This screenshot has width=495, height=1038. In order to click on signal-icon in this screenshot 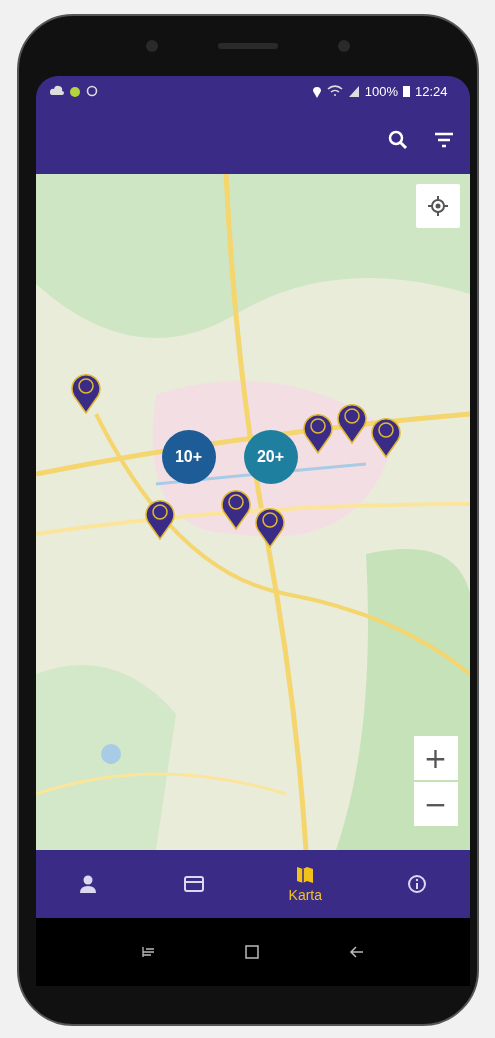, I will do `click(353, 91)`.